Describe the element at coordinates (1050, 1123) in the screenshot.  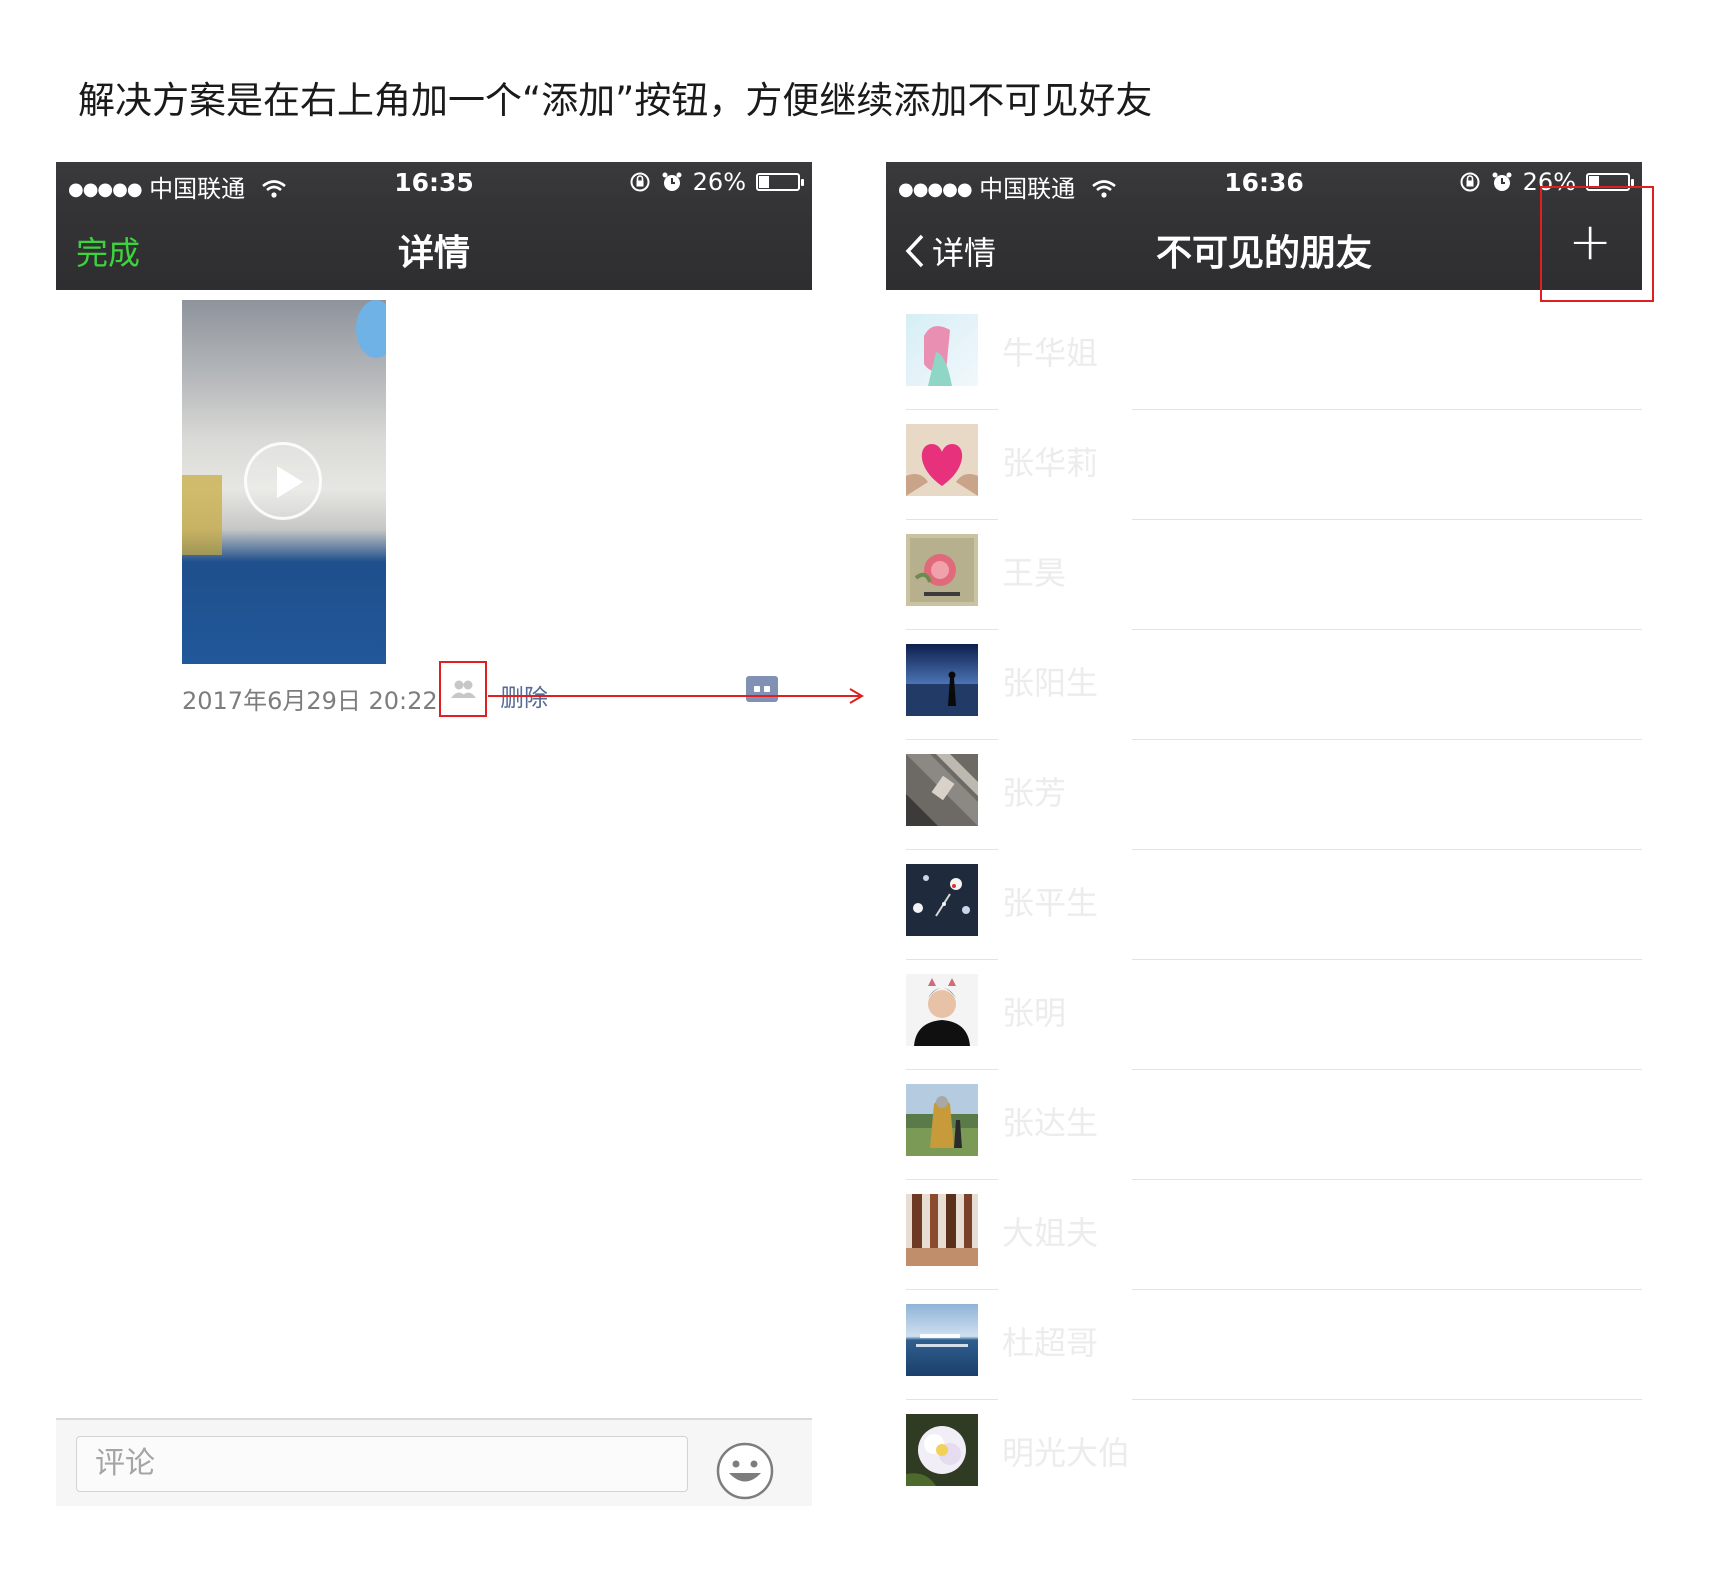
I see `friend-name: 张达生` at that location.